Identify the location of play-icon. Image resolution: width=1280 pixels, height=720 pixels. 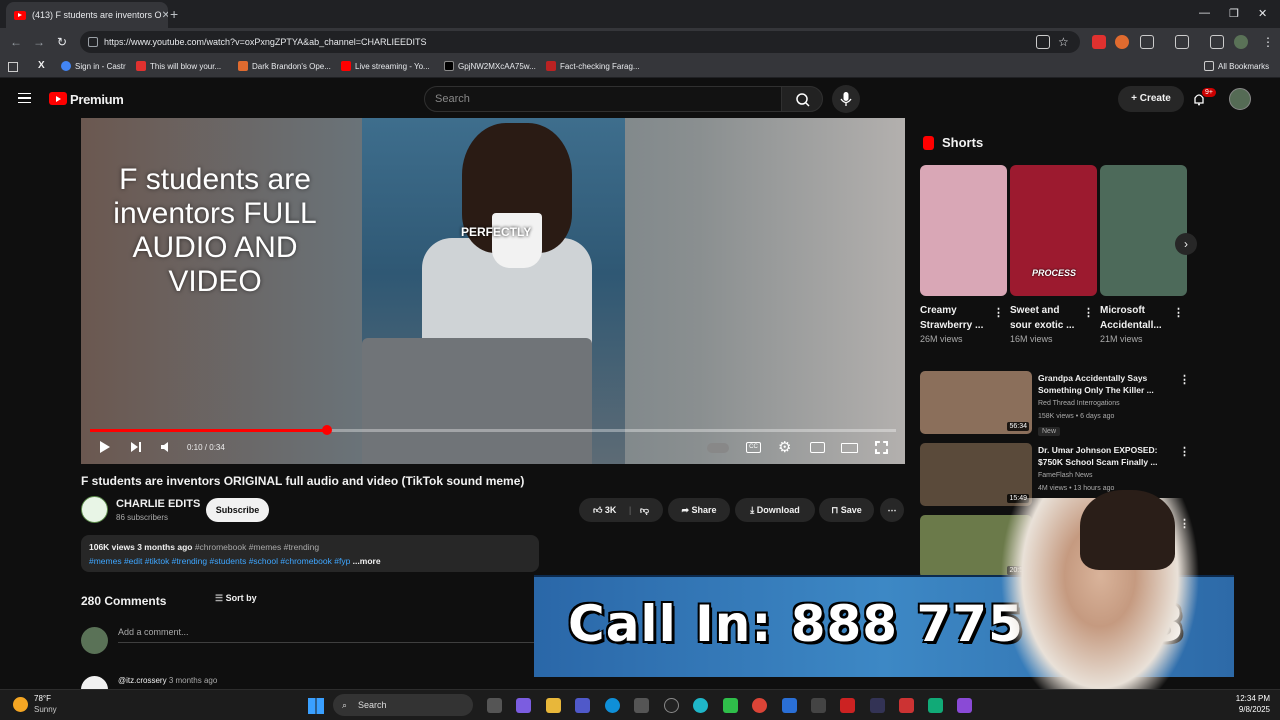
(104, 447).